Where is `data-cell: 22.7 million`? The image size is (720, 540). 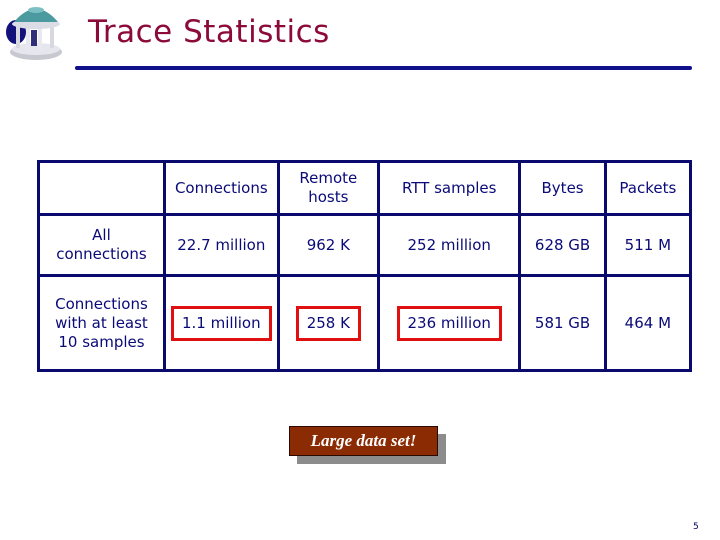
data-cell: 22.7 million is located at coordinates (221, 245).